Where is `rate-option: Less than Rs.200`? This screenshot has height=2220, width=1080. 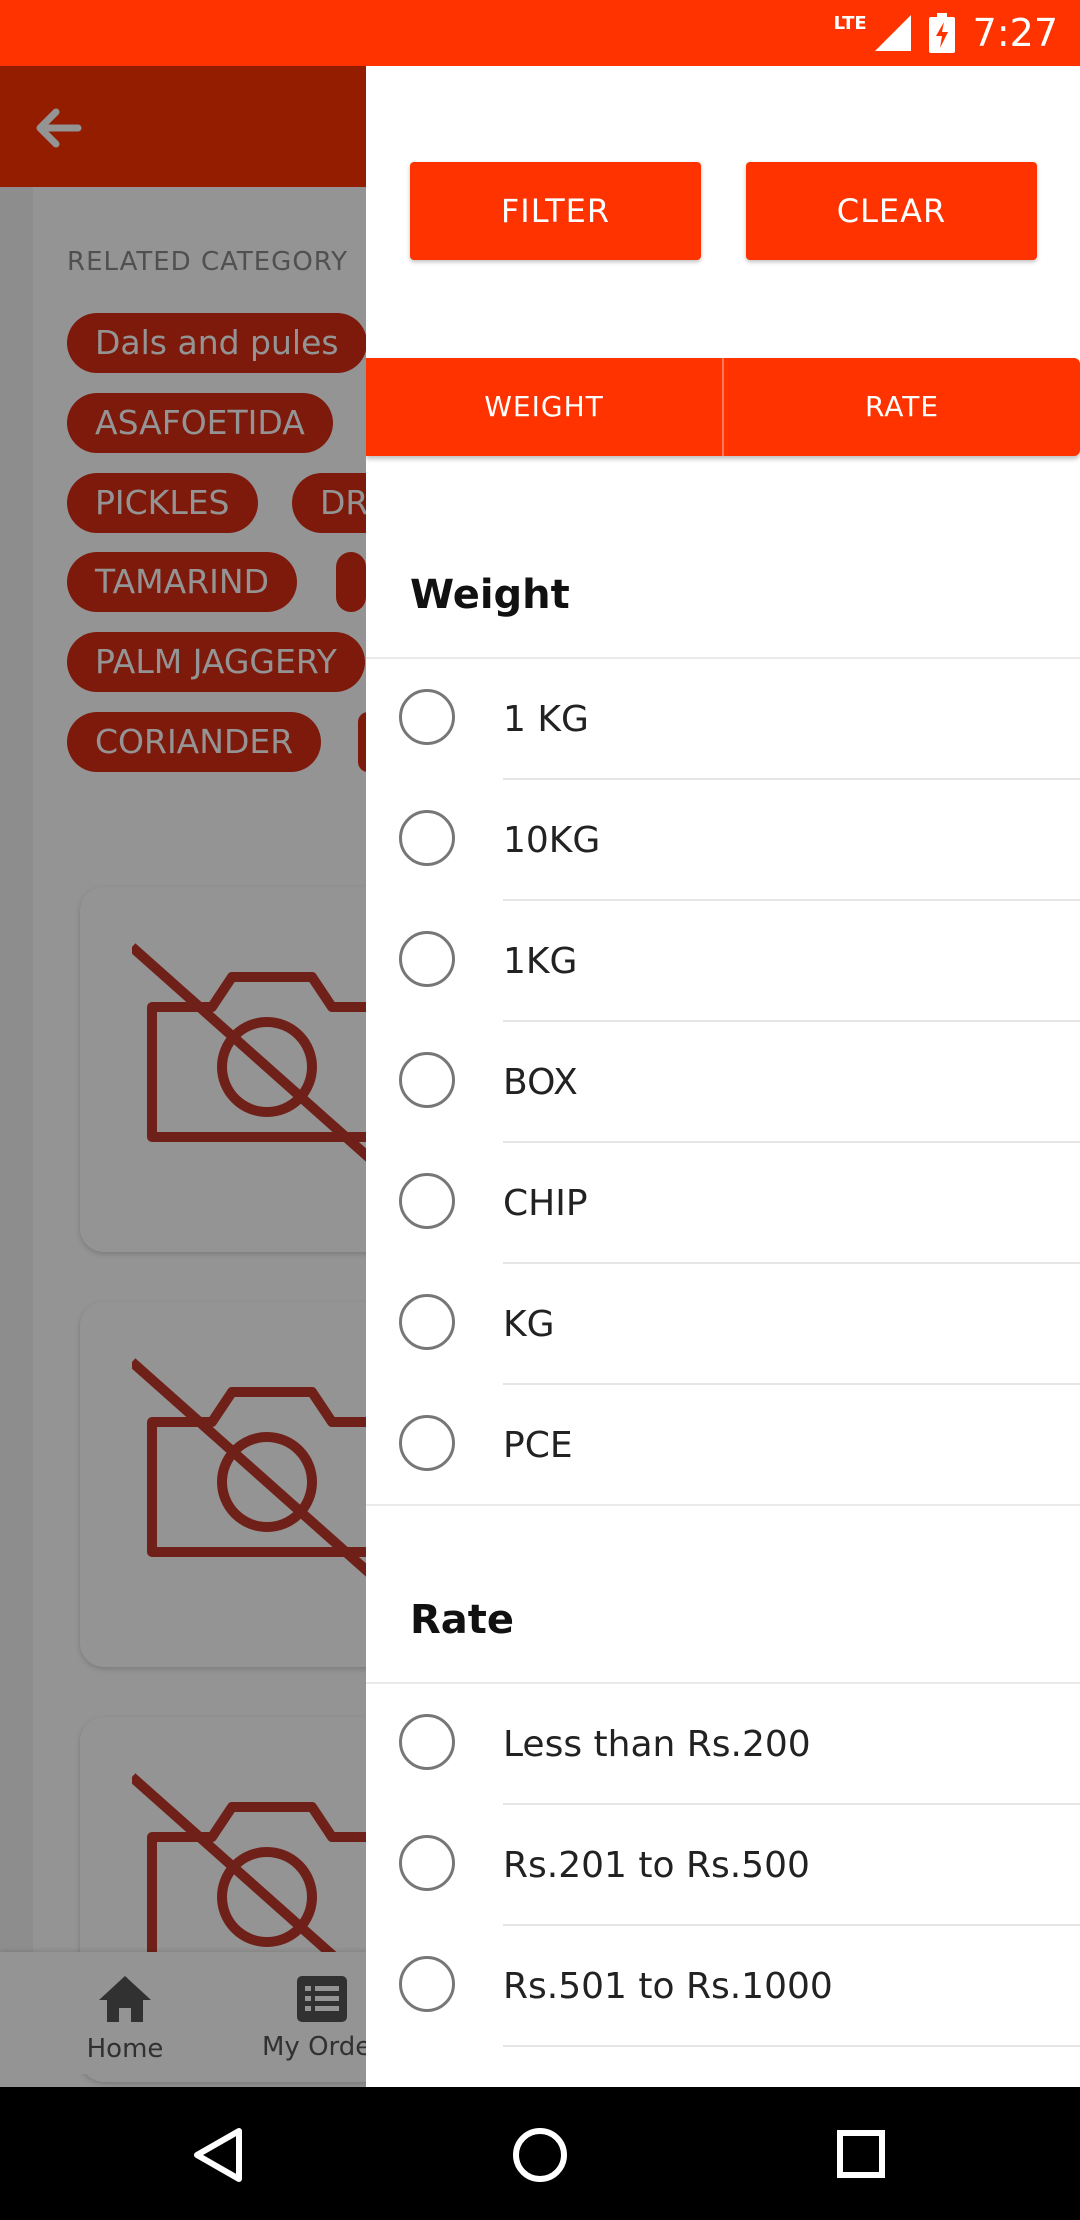 rate-option: Less than Rs.200 is located at coordinates (723, 1744).